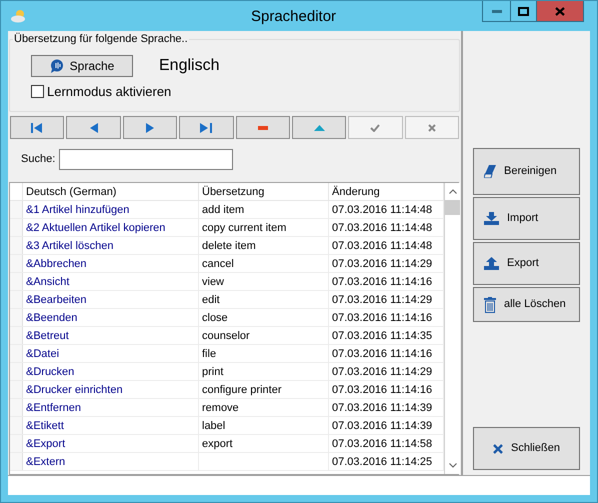 Image resolution: width=598 pixels, height=503 pixels. I want to click on close-button, so click(560, 11).